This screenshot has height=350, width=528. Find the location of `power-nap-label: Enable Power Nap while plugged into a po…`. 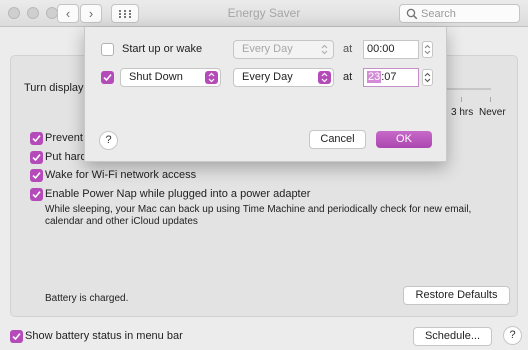

power-nap-label: Enable Power Nap while plugged into a po… is located at coordinates (178, 194).